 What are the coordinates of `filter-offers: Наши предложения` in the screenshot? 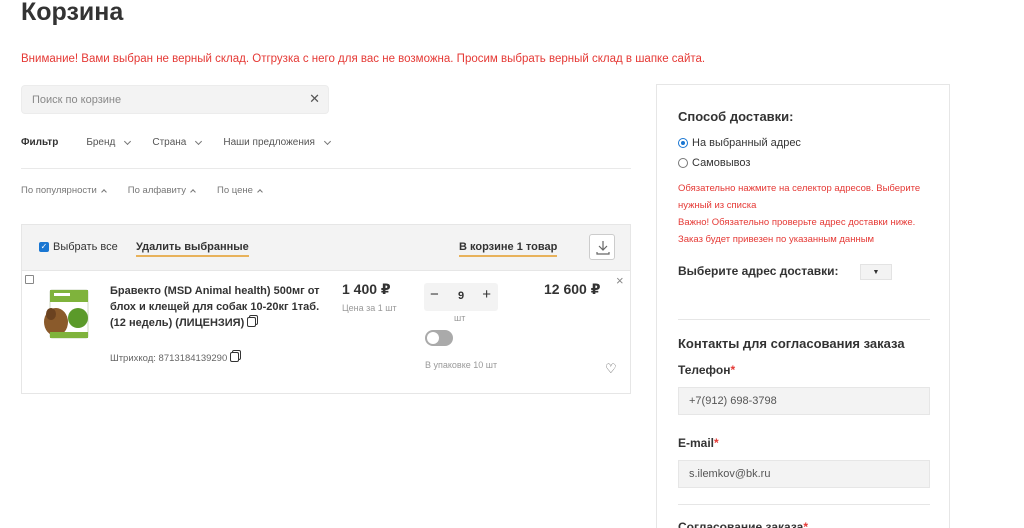 It's located at (277, 142).